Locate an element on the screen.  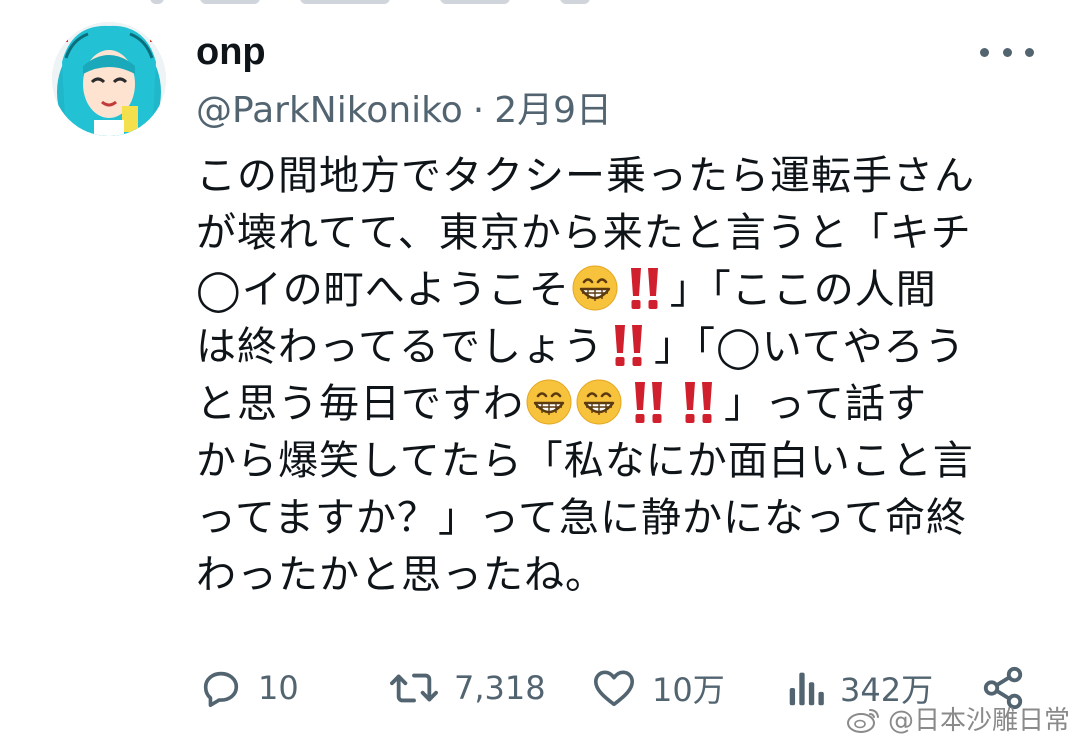
avatar-image is located at coordinates (109, 79).